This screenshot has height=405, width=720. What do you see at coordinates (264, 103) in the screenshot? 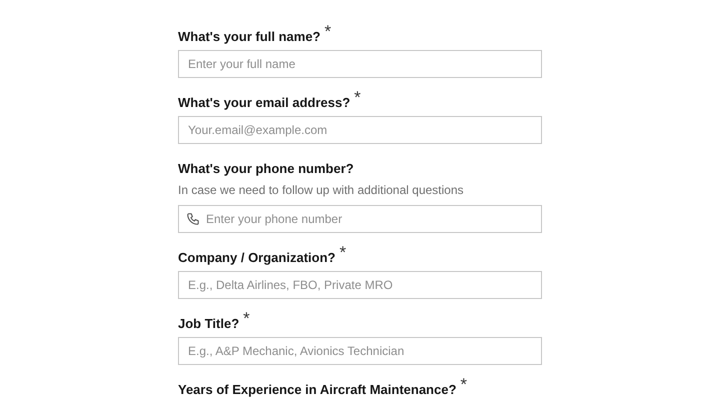
I see `field-label: What's your email address?` at bounding box center [264, 103].